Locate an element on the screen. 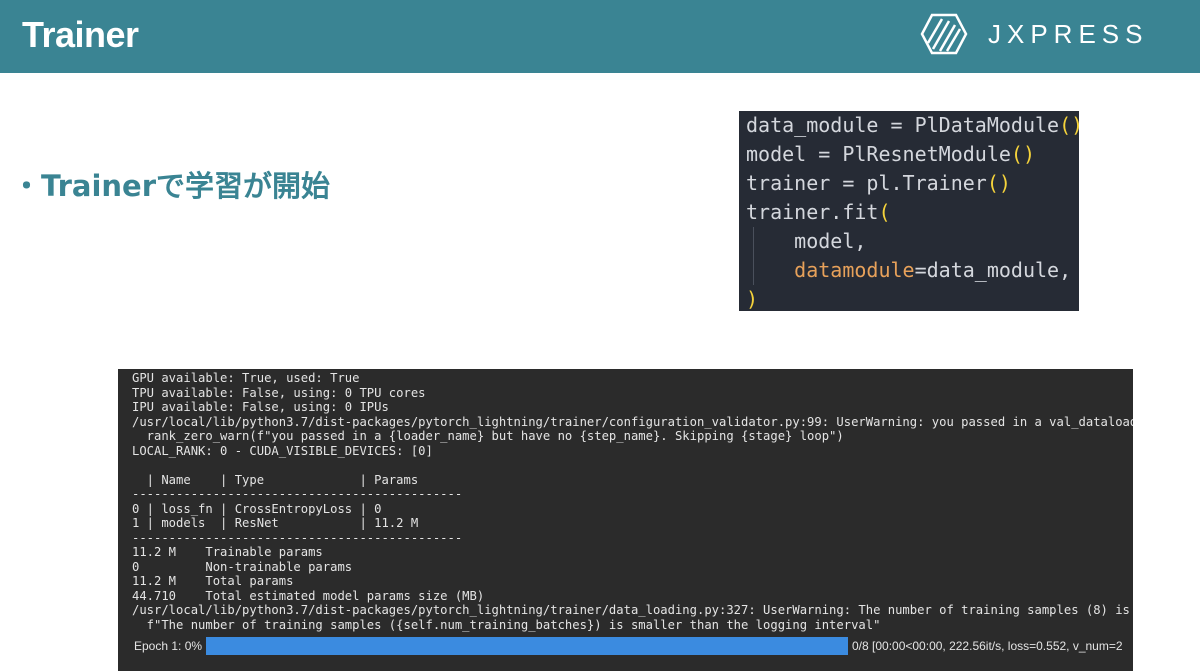  code-line: model, is located at coordinates (806, 241).